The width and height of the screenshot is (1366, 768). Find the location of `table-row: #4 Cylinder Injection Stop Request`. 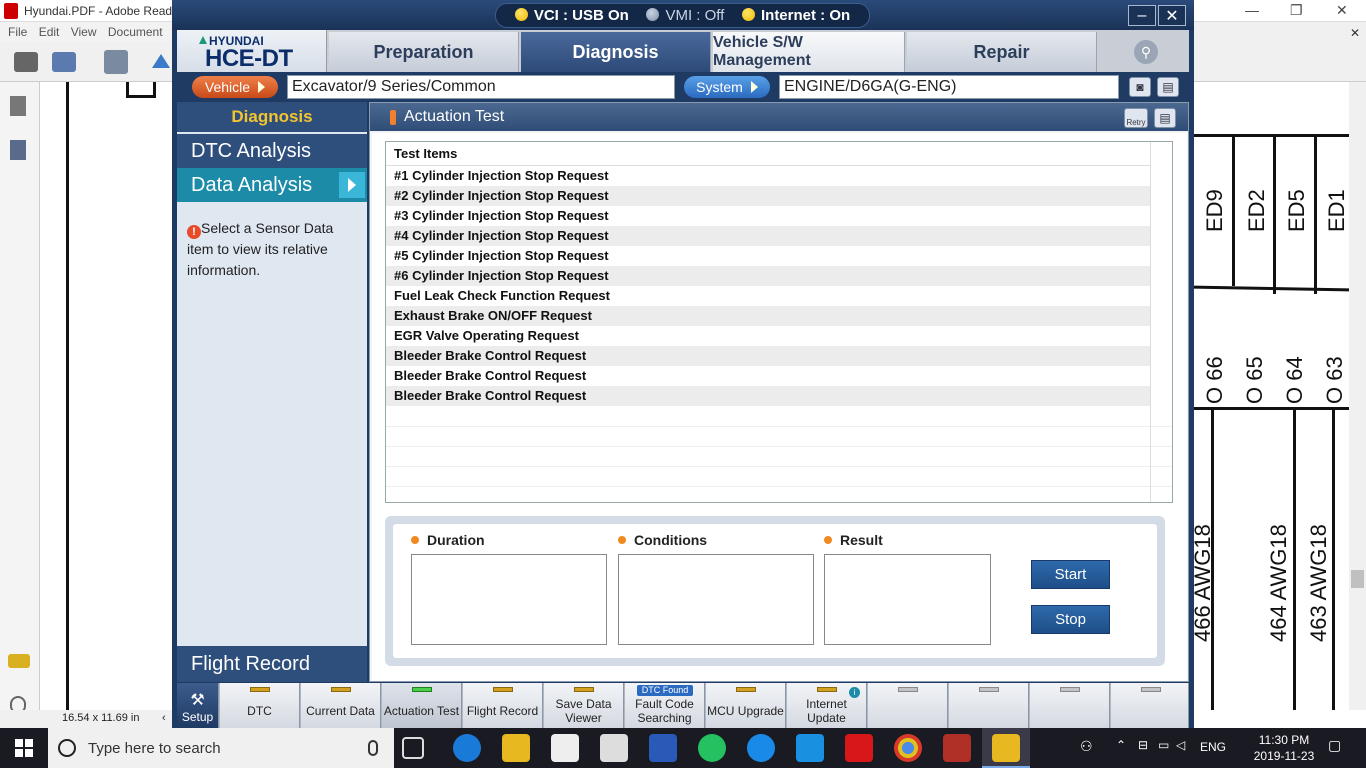

table-row: #4 Cylinder Injection Stop Request is located at coordinates (768, 236).